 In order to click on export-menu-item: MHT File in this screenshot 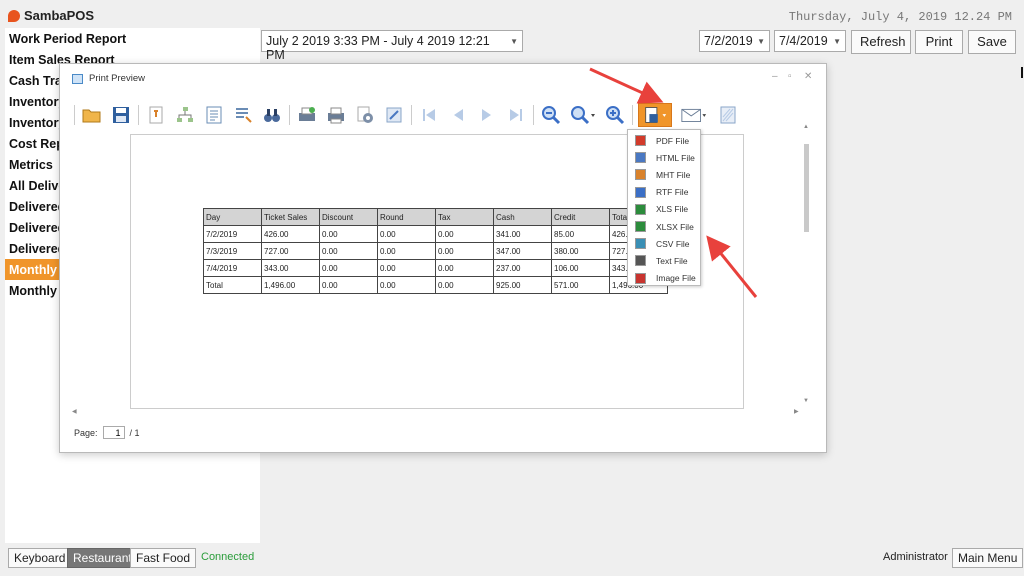, I will do `click(664, 174)`.